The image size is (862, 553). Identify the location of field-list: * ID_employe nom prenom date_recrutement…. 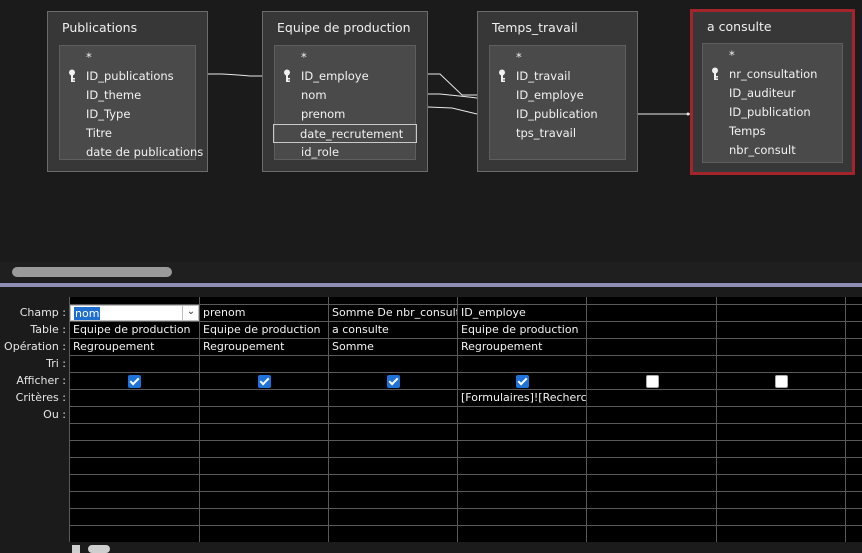
(345, 103).